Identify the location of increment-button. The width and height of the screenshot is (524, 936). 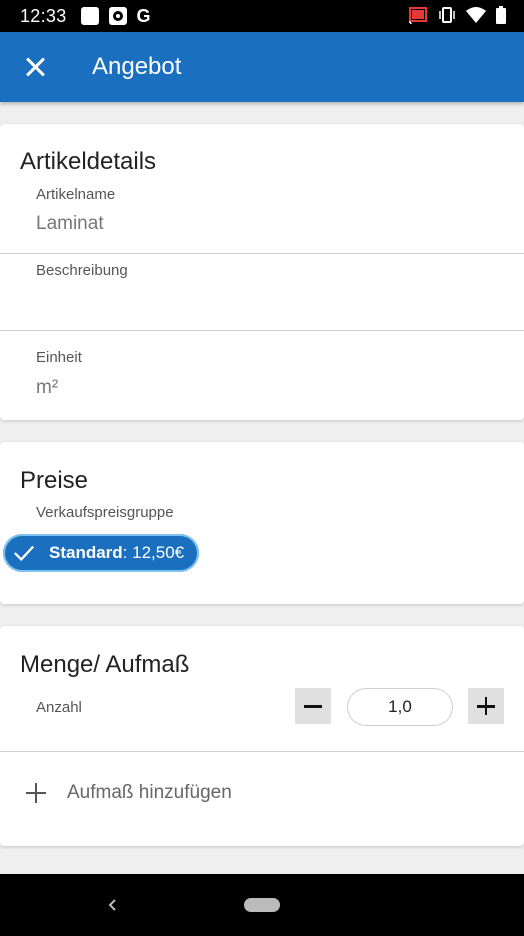
(486, 706).